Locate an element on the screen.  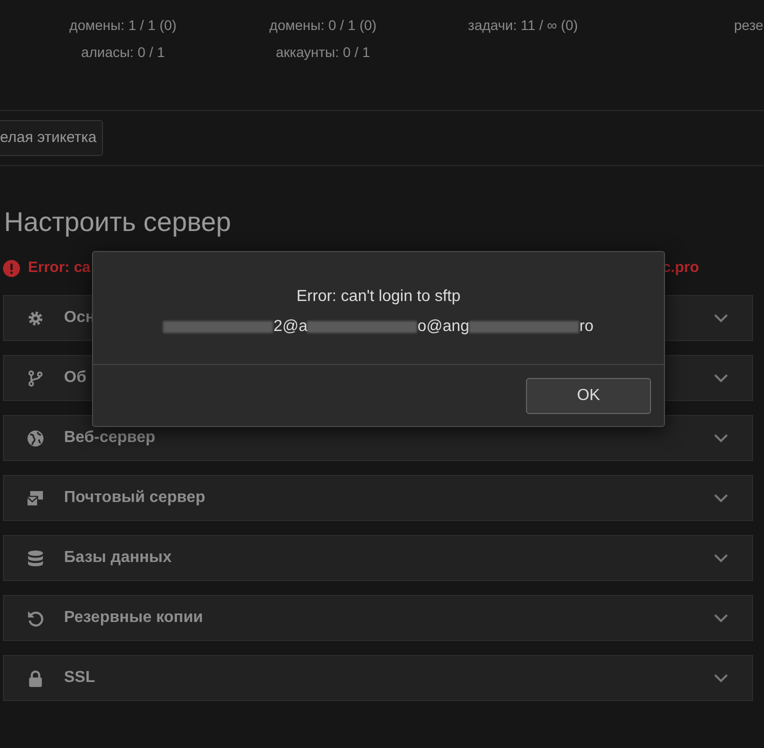
section-title: Почтовый сервер is located at coordinates (135, 498).